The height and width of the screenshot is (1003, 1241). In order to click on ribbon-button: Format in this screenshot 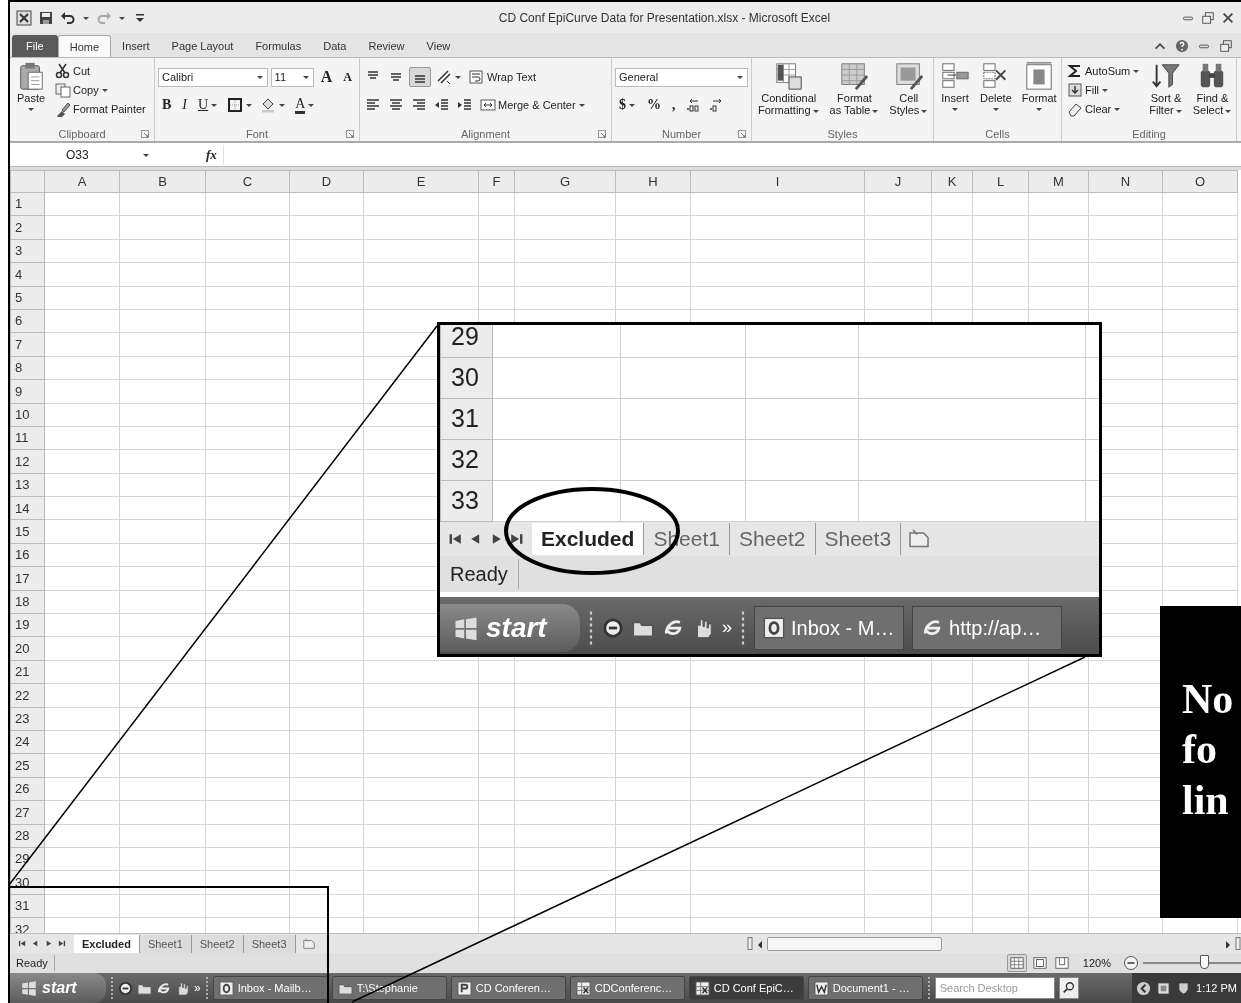, I will do `click(1038, 89)`.